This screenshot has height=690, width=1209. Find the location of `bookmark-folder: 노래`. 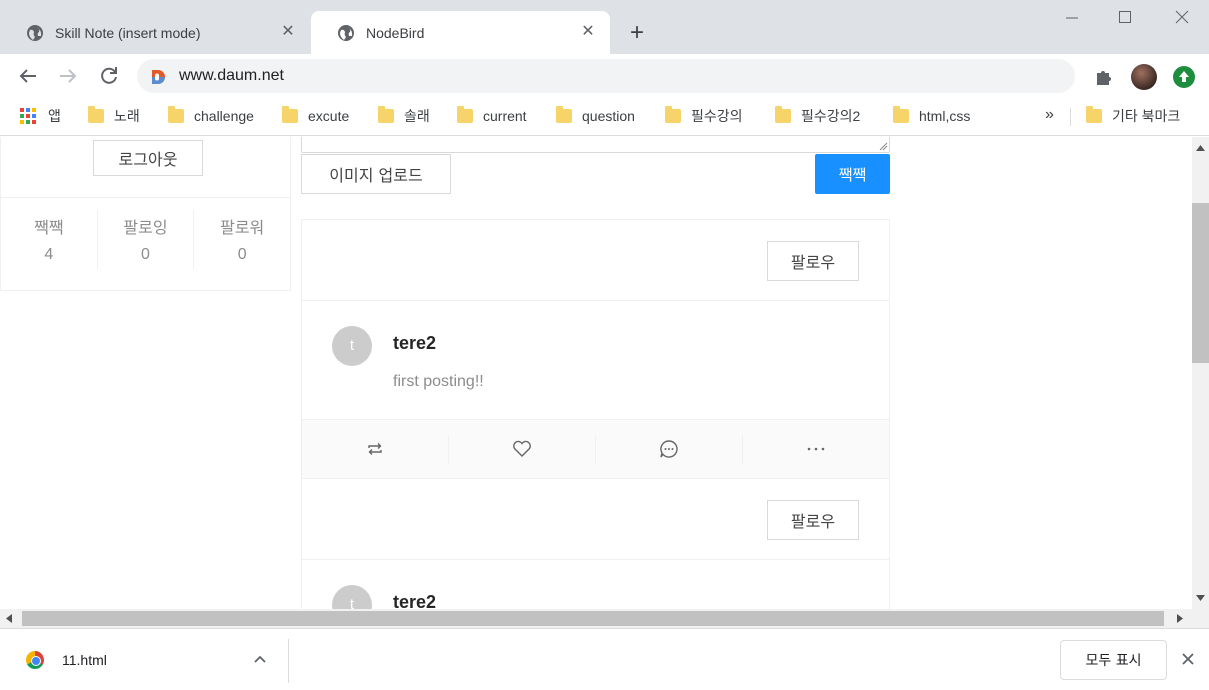

bookmark-folder: 노래 is located at coordinates (114, 116).